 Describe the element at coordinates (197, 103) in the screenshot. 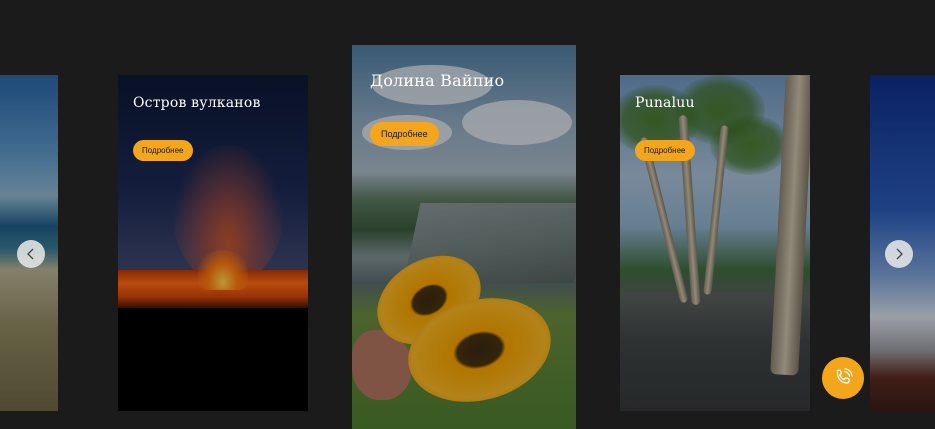

I see `card-title: Остров вулканов` at that location.